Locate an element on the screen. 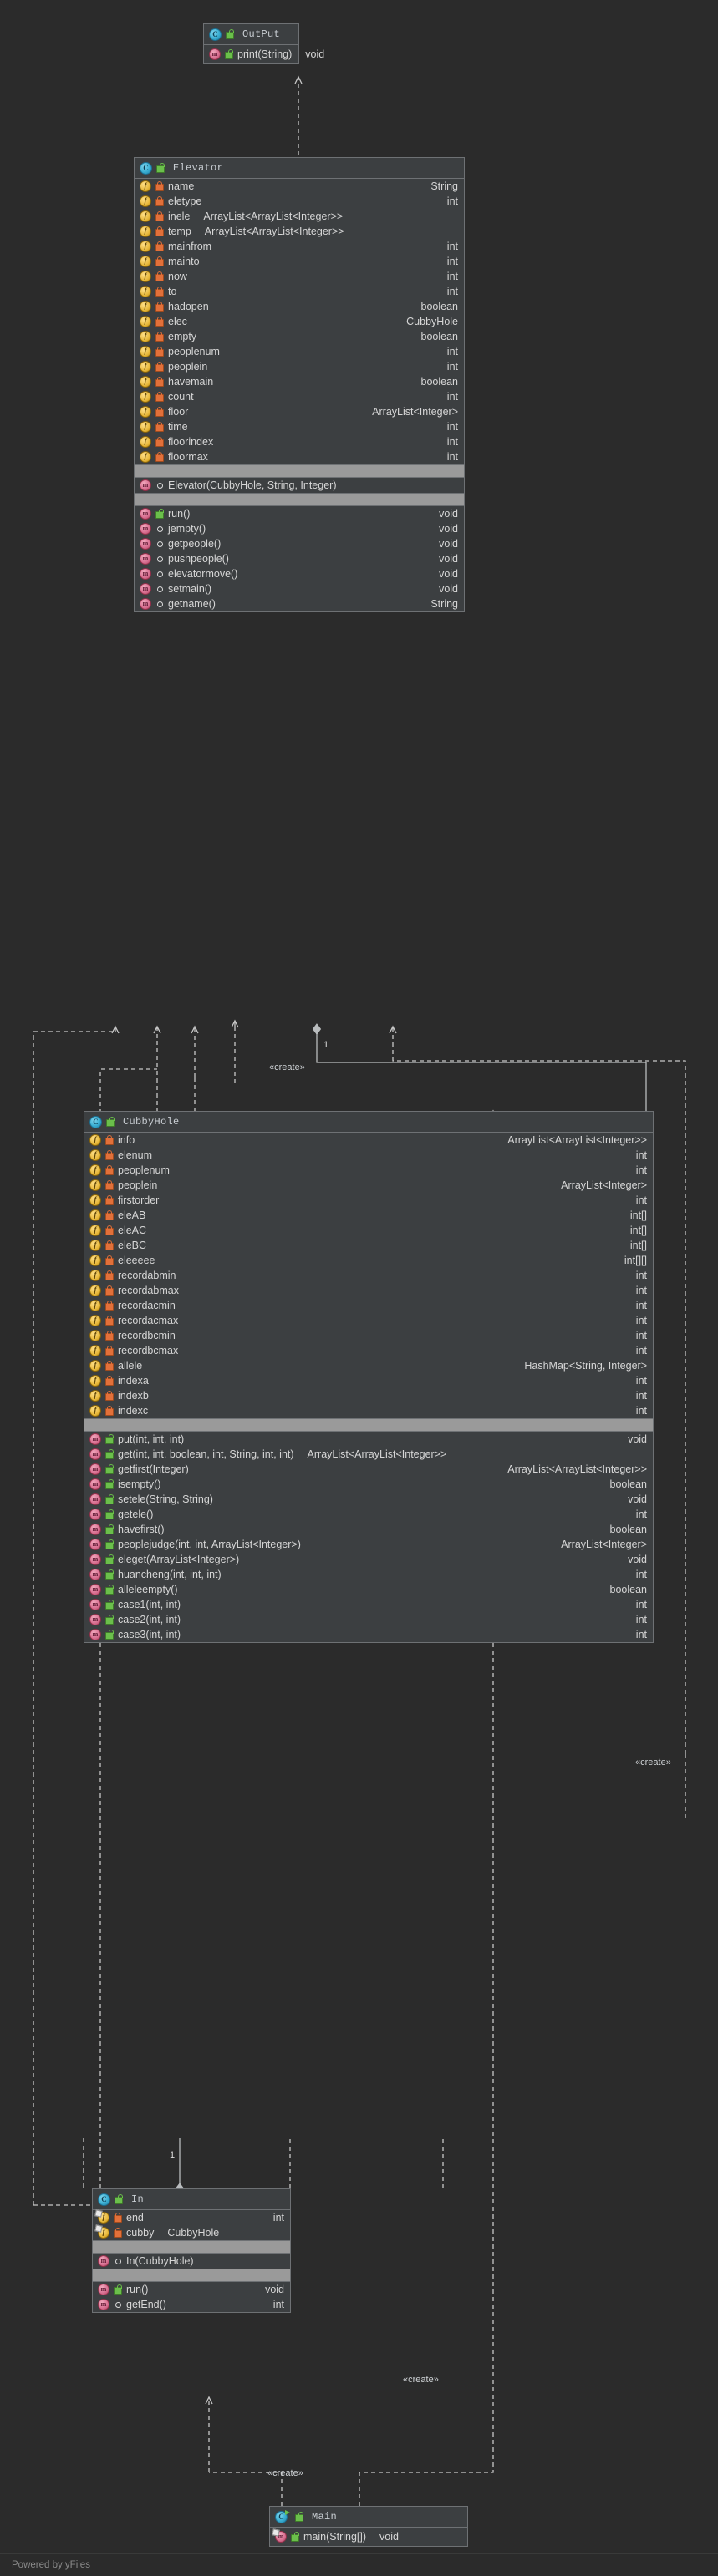 Image resolution: width=718 pixels, height=2576 pixels. table-row: f temp ArrayList<ArrayList<Integer>> is located at coordinates (299, 231).